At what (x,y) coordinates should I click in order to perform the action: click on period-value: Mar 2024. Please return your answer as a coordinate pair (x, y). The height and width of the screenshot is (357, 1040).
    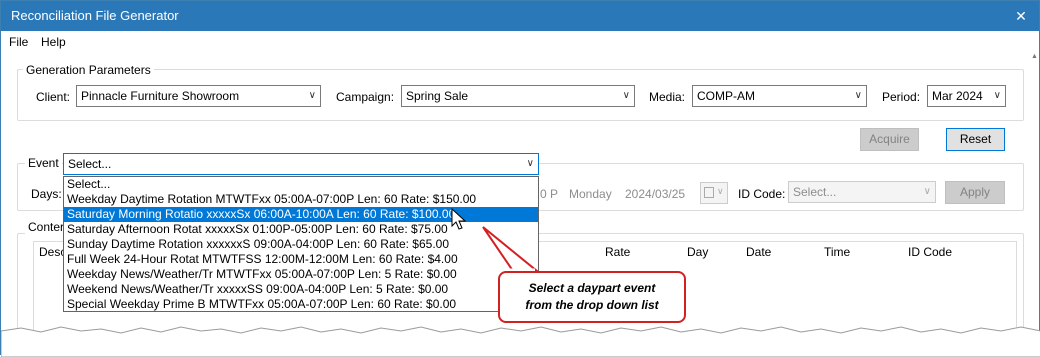
    Looking at the image, I should click on (957, 96).